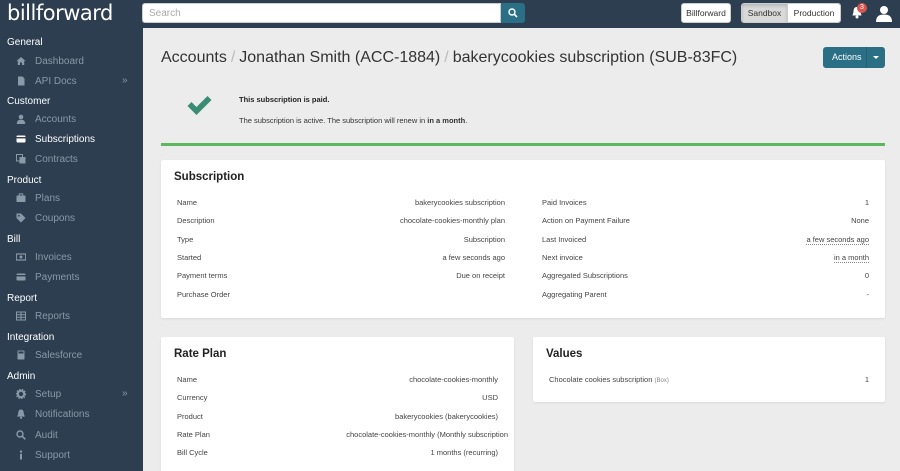  What do you see at coordinates (564, 202) in the screenshot?
I see `field-label: Paid Invoices` at bounding box center [564, 202].